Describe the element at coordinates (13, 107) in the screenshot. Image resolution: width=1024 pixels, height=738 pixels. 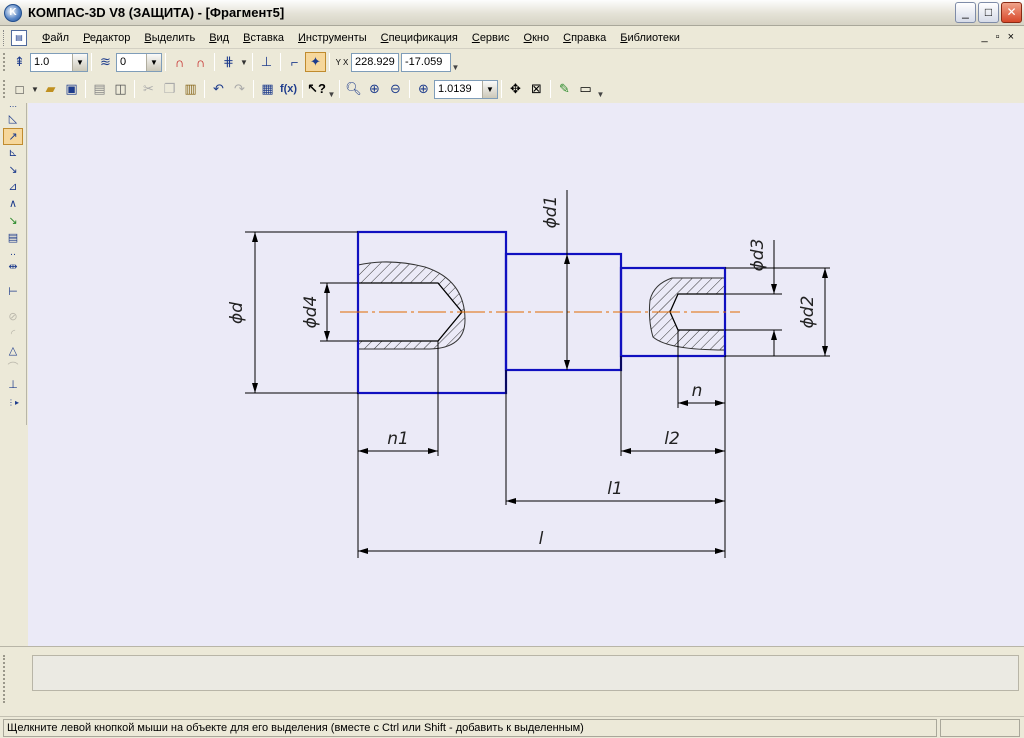
I see `toolbar-grip: ⋯` at that location.